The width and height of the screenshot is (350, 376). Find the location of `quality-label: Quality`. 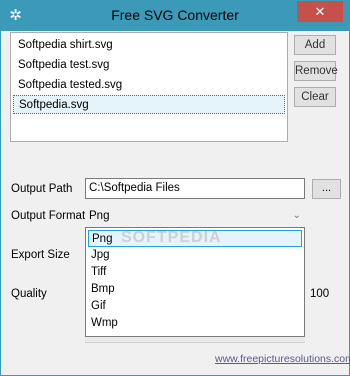

quality-label: Quality is located at coordinates (29, 294).